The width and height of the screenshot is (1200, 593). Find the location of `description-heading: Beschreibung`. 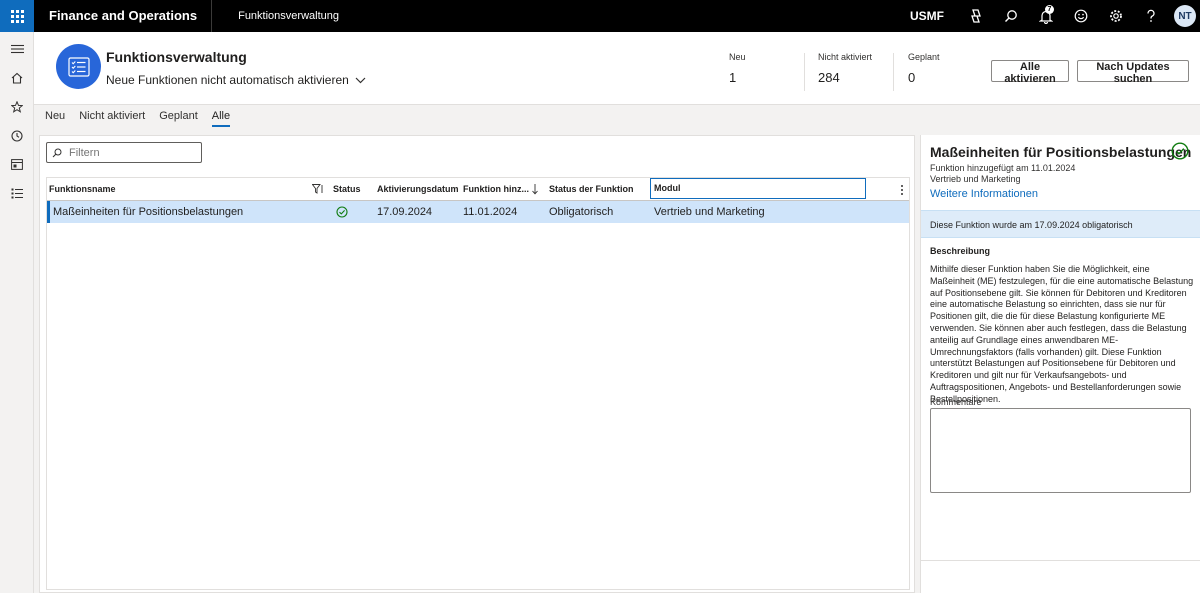

description-heading: Beschreibung is located at coordinates (960, 251).